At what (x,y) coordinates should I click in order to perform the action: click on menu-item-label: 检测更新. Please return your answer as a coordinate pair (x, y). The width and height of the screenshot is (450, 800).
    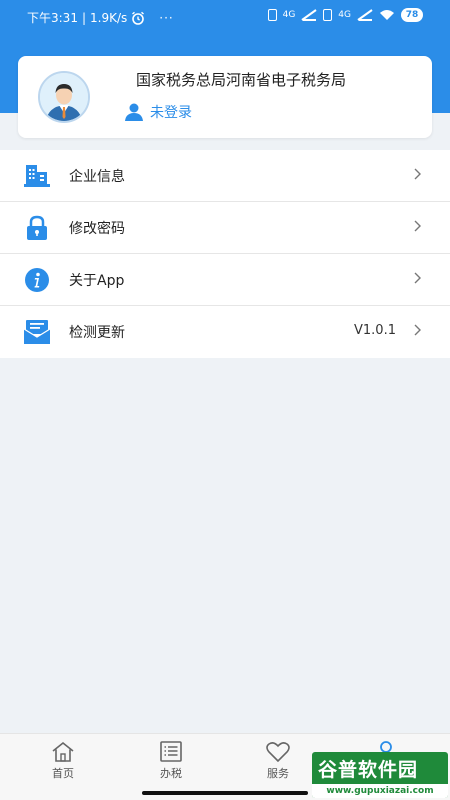
    Looking at the image, I should click on (97, 333).